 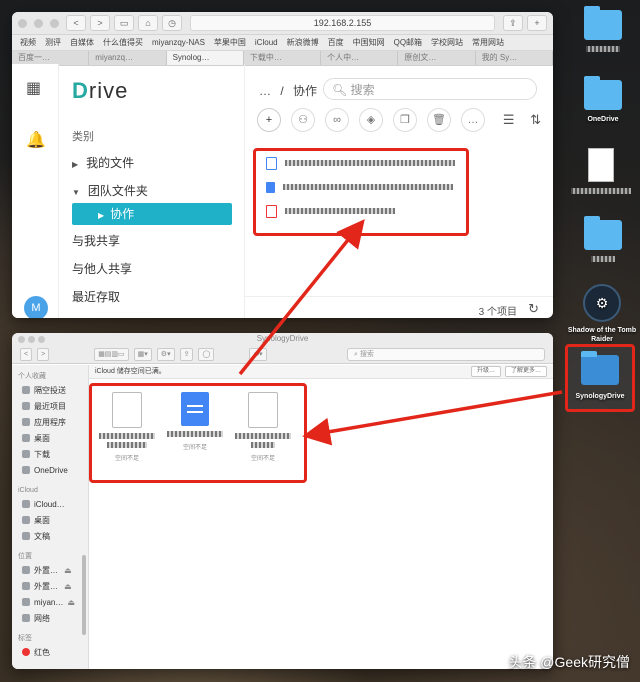 I want to click on watermark: 头条 @Geek研究僧, so click(x=569, y=662).